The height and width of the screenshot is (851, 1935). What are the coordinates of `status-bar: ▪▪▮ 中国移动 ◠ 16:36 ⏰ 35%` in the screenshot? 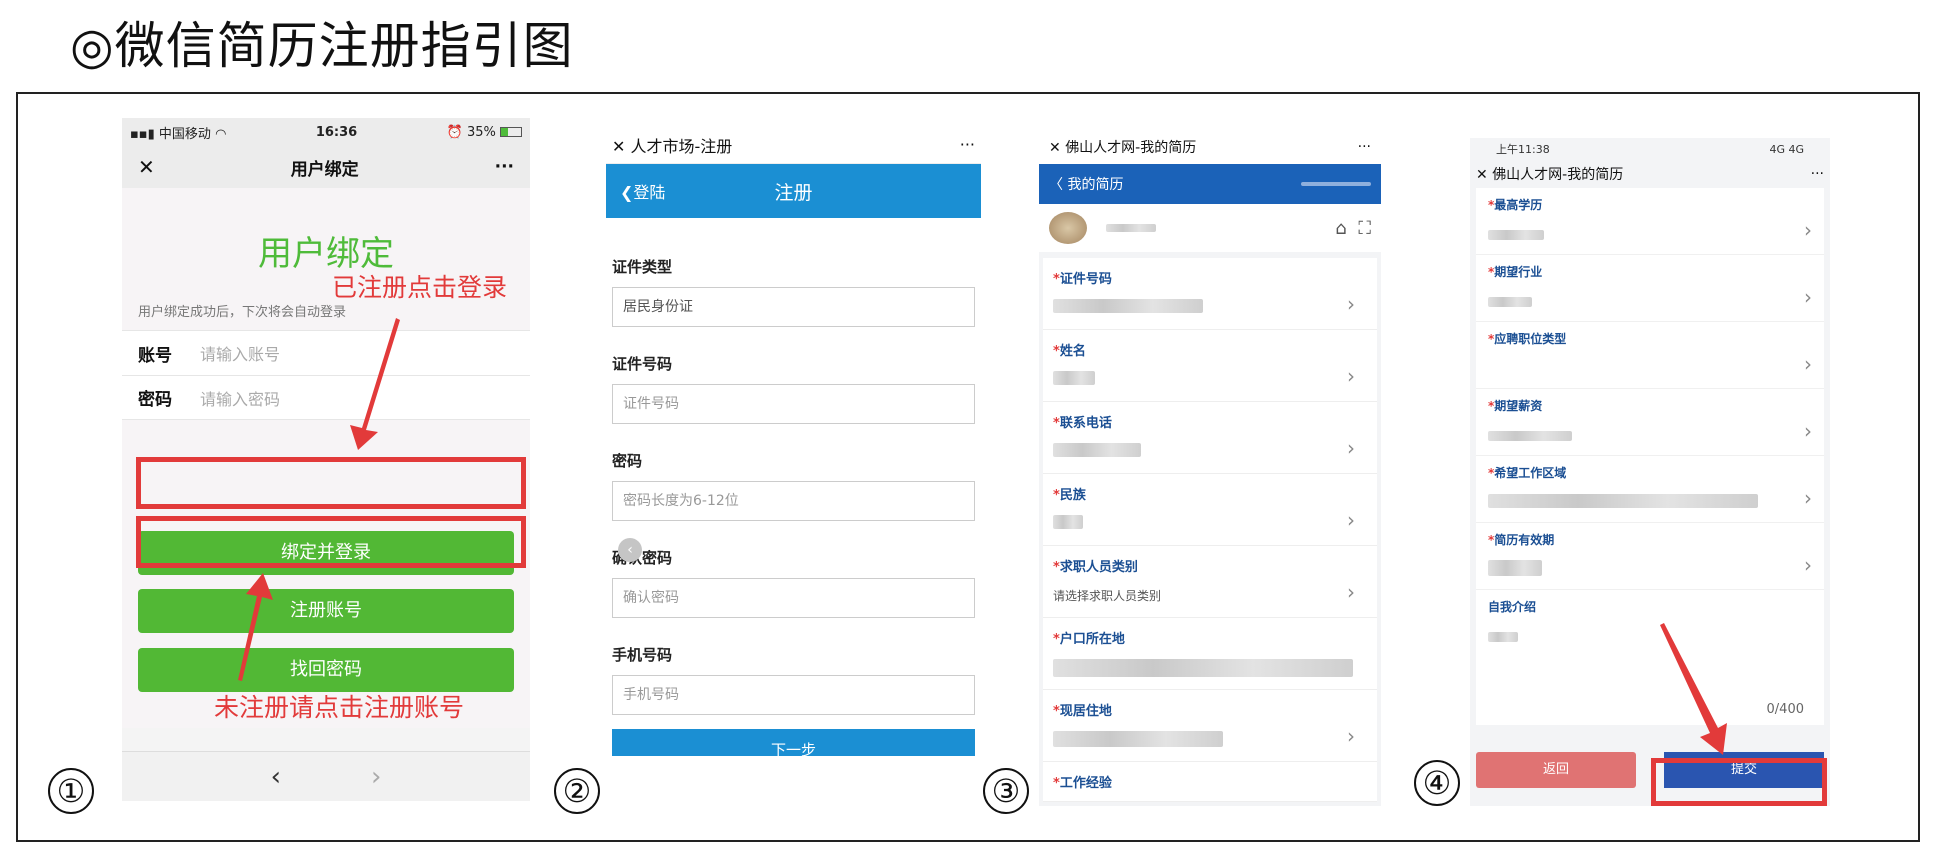 It's located at (326, 132).